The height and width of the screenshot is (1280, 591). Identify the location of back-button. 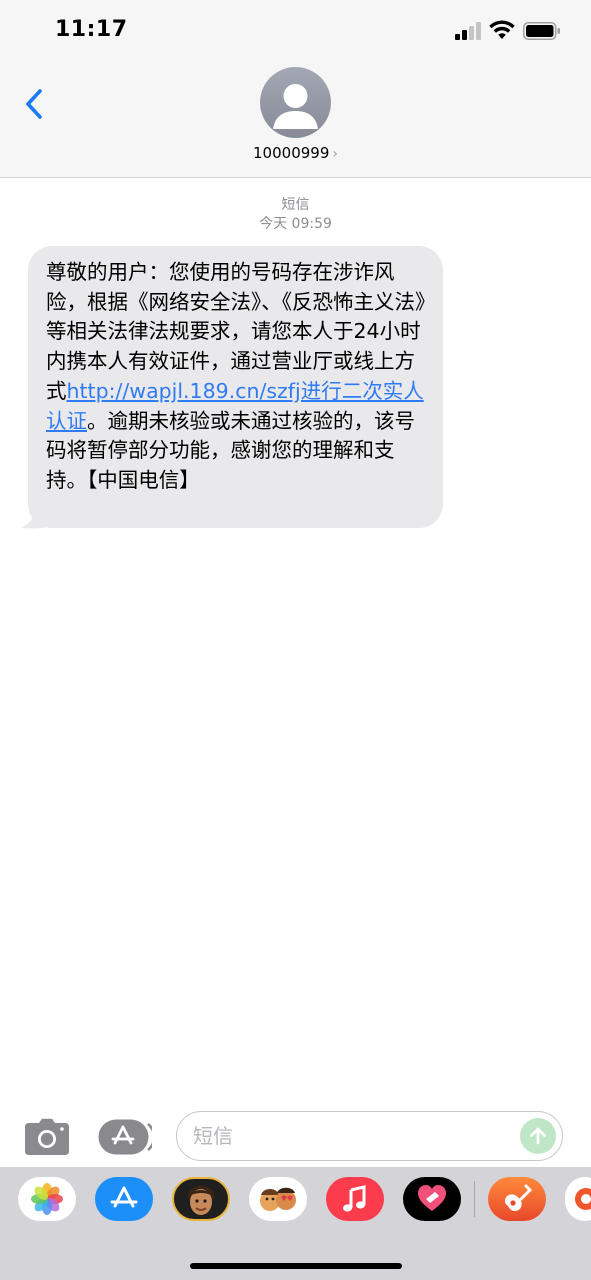
(34, 104).